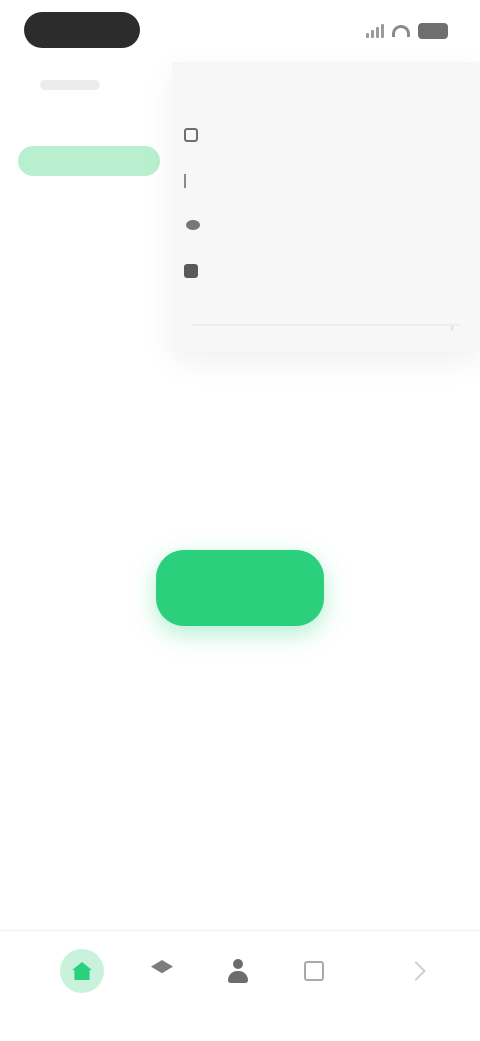 This screenshot has height=1041, width=480. What do you see at coordinates (452, 327) in the screenshot?
I see `chevron-right-icon: ›` at bounding box center [452, 327].